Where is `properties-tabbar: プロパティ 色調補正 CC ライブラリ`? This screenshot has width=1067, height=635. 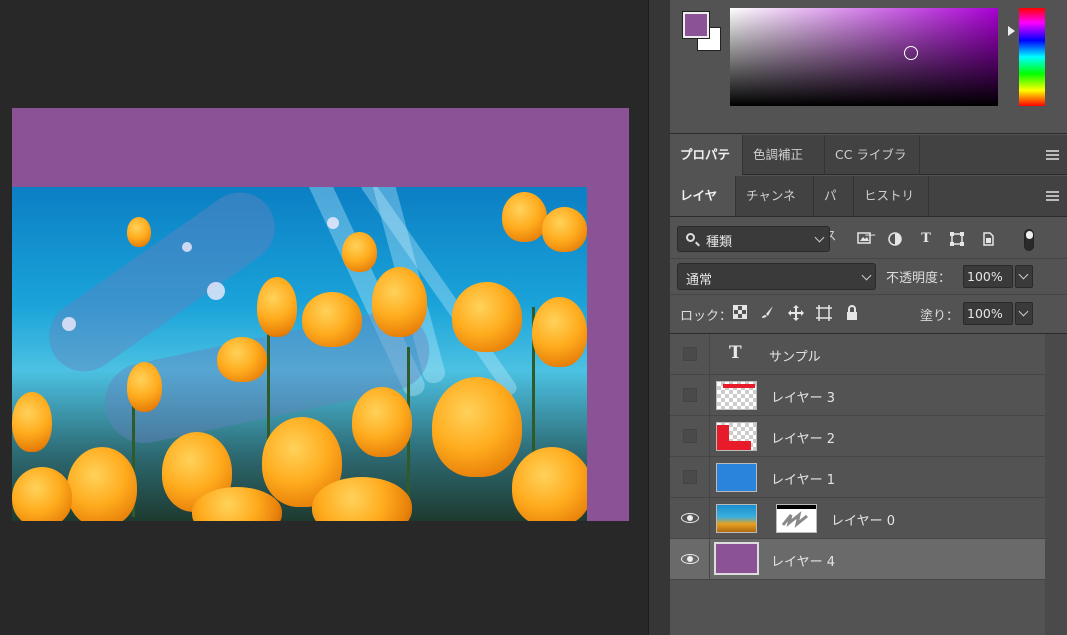
properties-tabbar: プロパティ 色調補正 CC ライブラリ is located at coordinates (868, 168).